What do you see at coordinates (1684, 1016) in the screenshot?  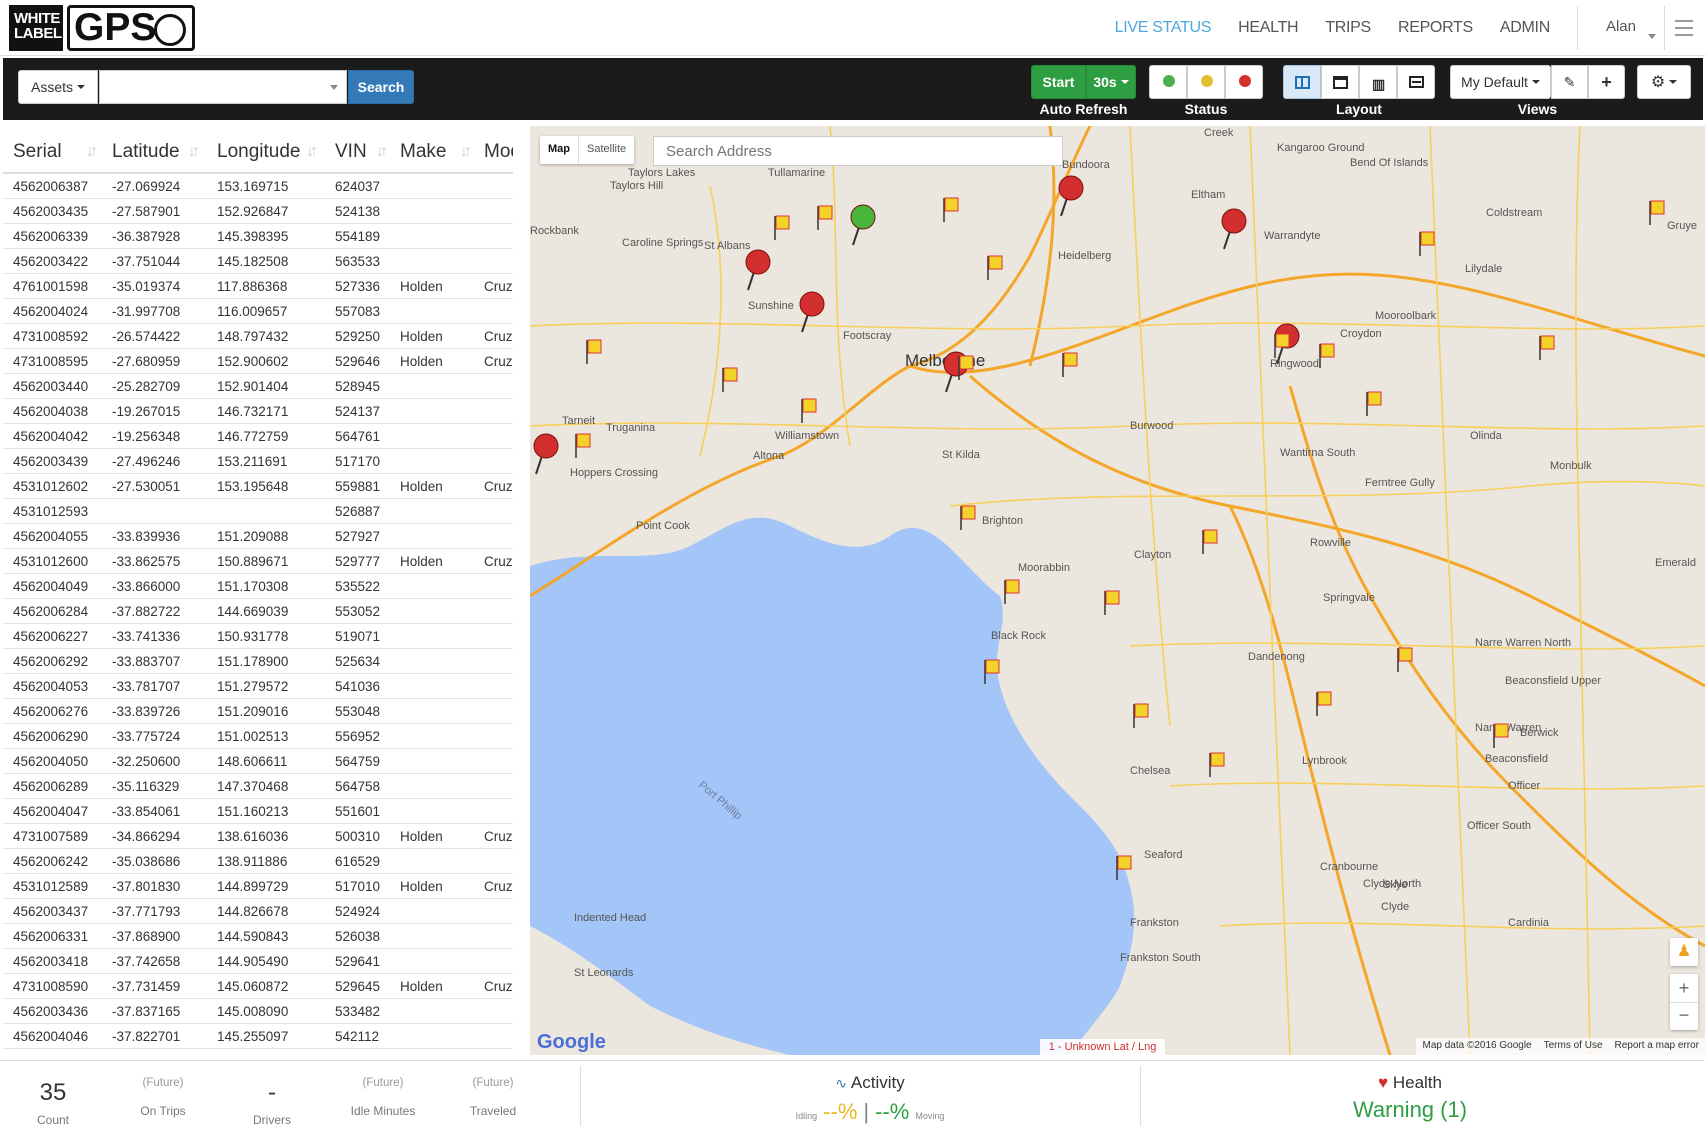 I see `zoom-out-button: −` at bounding box center [1684, 1016].